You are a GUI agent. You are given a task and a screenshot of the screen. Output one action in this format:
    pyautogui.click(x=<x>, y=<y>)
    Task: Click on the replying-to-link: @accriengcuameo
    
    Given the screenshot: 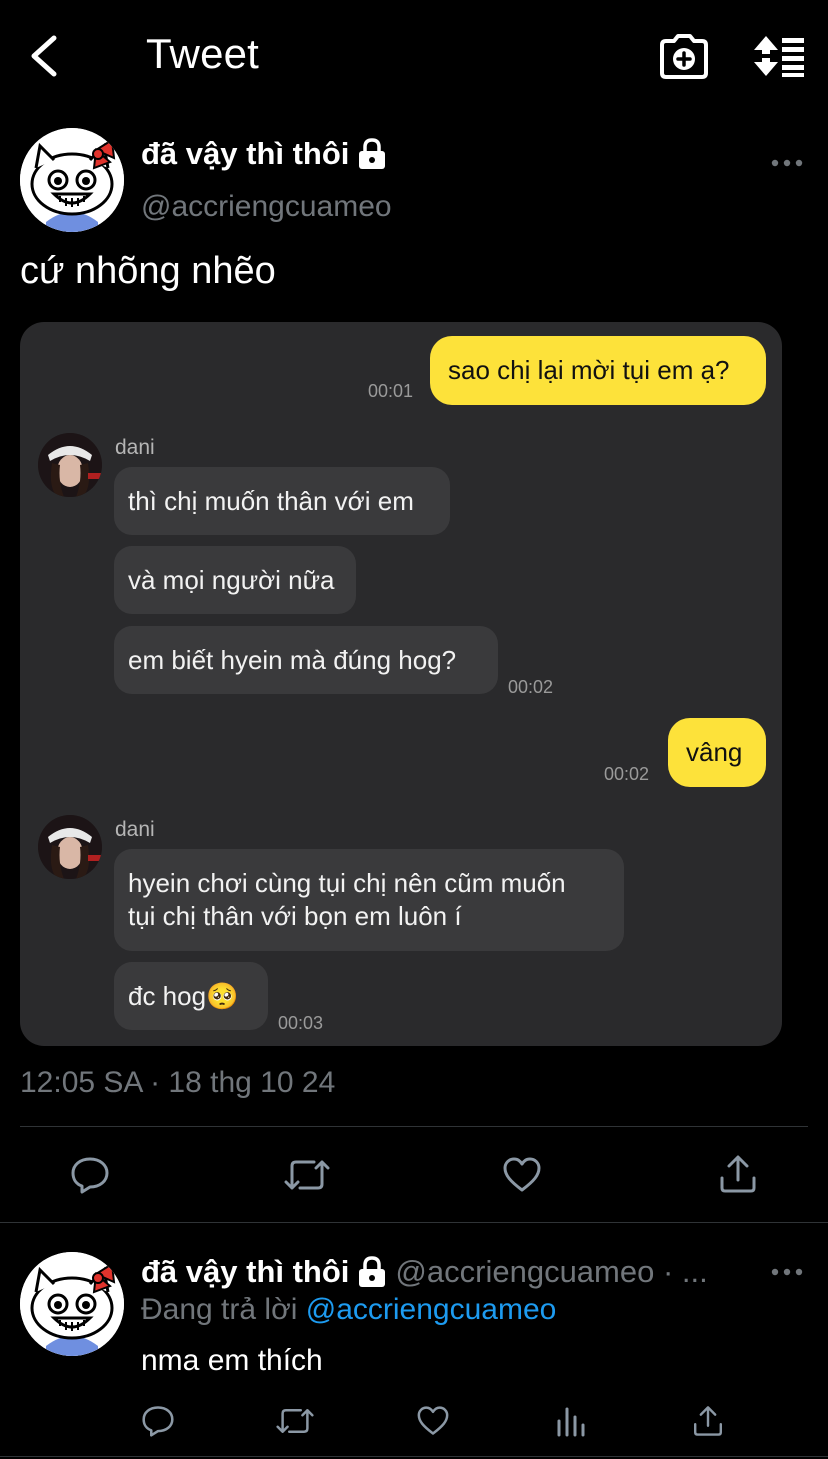 What is the action you would take?
    pyautogui.click(x=431, y=1309)
    